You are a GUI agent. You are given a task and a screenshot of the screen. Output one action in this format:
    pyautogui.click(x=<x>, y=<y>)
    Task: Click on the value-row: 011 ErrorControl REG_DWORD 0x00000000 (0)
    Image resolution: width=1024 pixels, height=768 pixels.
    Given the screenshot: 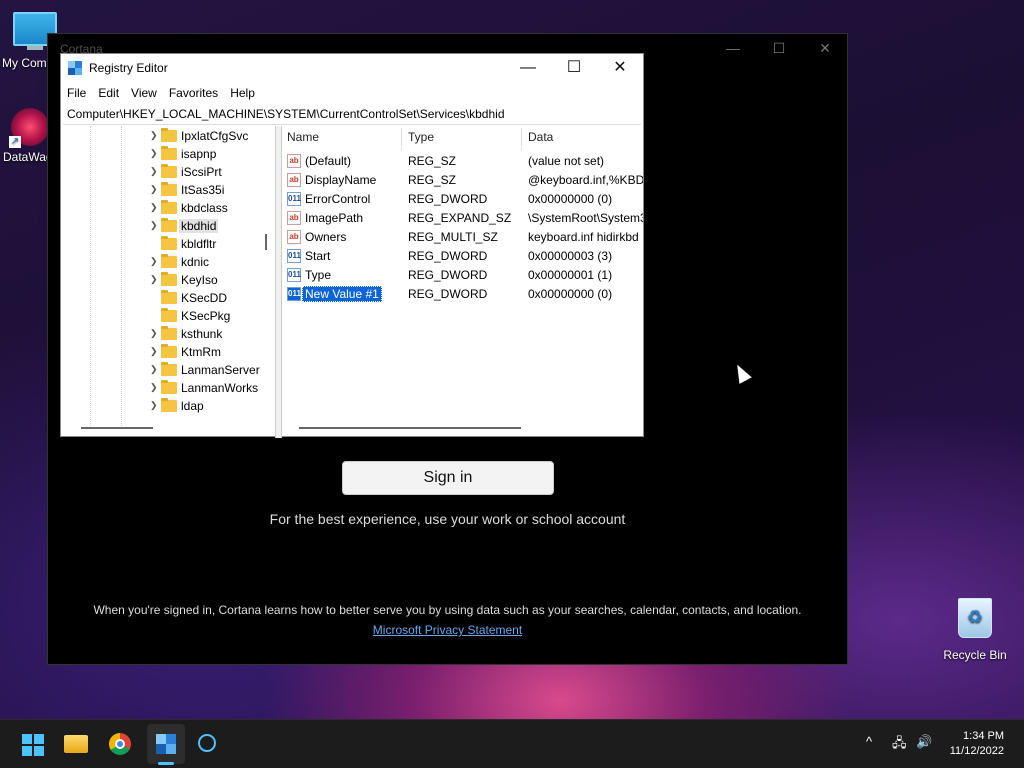 What is the action you would take?
    pyautogui.click(x=462, y=199)
    